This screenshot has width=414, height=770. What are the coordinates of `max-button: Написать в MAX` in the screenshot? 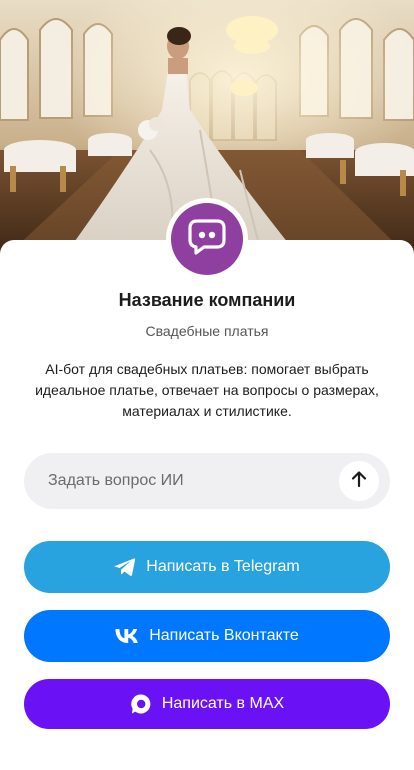 It's located at (207, 704).